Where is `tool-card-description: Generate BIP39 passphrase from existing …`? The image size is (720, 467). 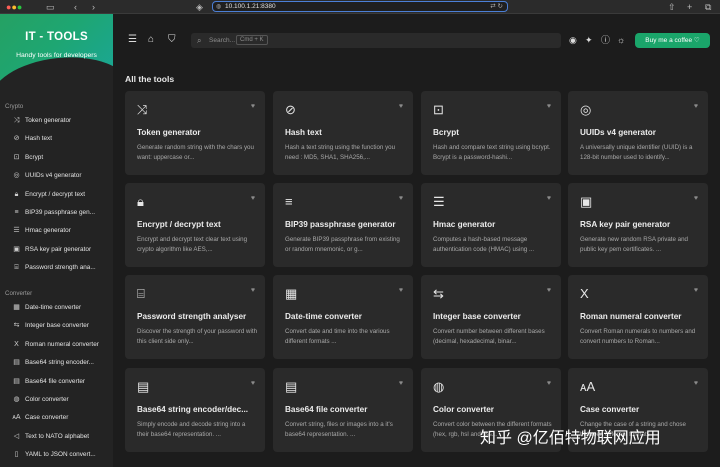
tool-card-description: Generate BIP39 passphrase from existing … is located at coordinates (342, 244).